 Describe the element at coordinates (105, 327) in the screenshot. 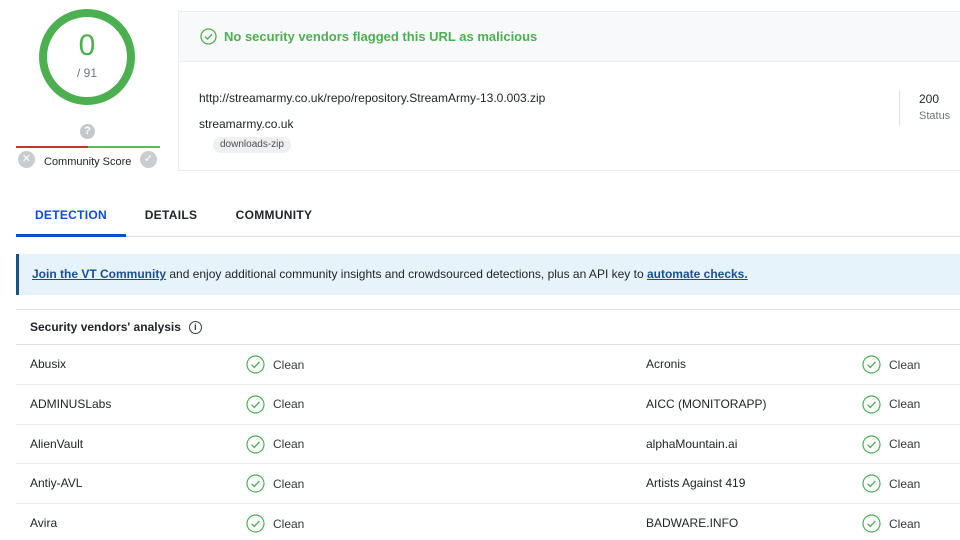

I see `vendors-title: Security vendors' analysis` at that location.